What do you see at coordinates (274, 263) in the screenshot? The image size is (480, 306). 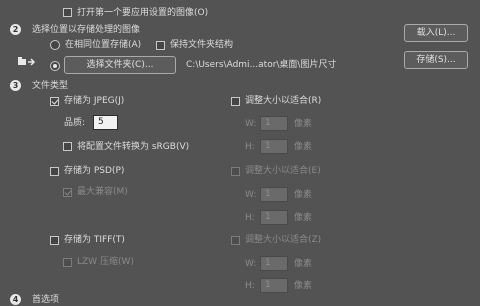 I see `tiff-width-input: 1` at bounding box center [274, 263].